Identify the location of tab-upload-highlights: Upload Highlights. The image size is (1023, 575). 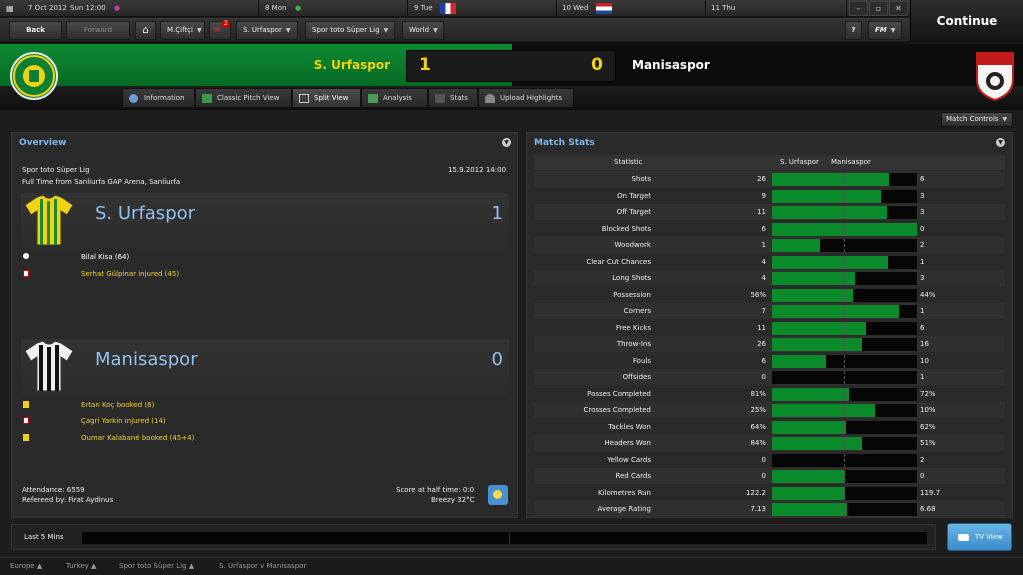
(526, 98).